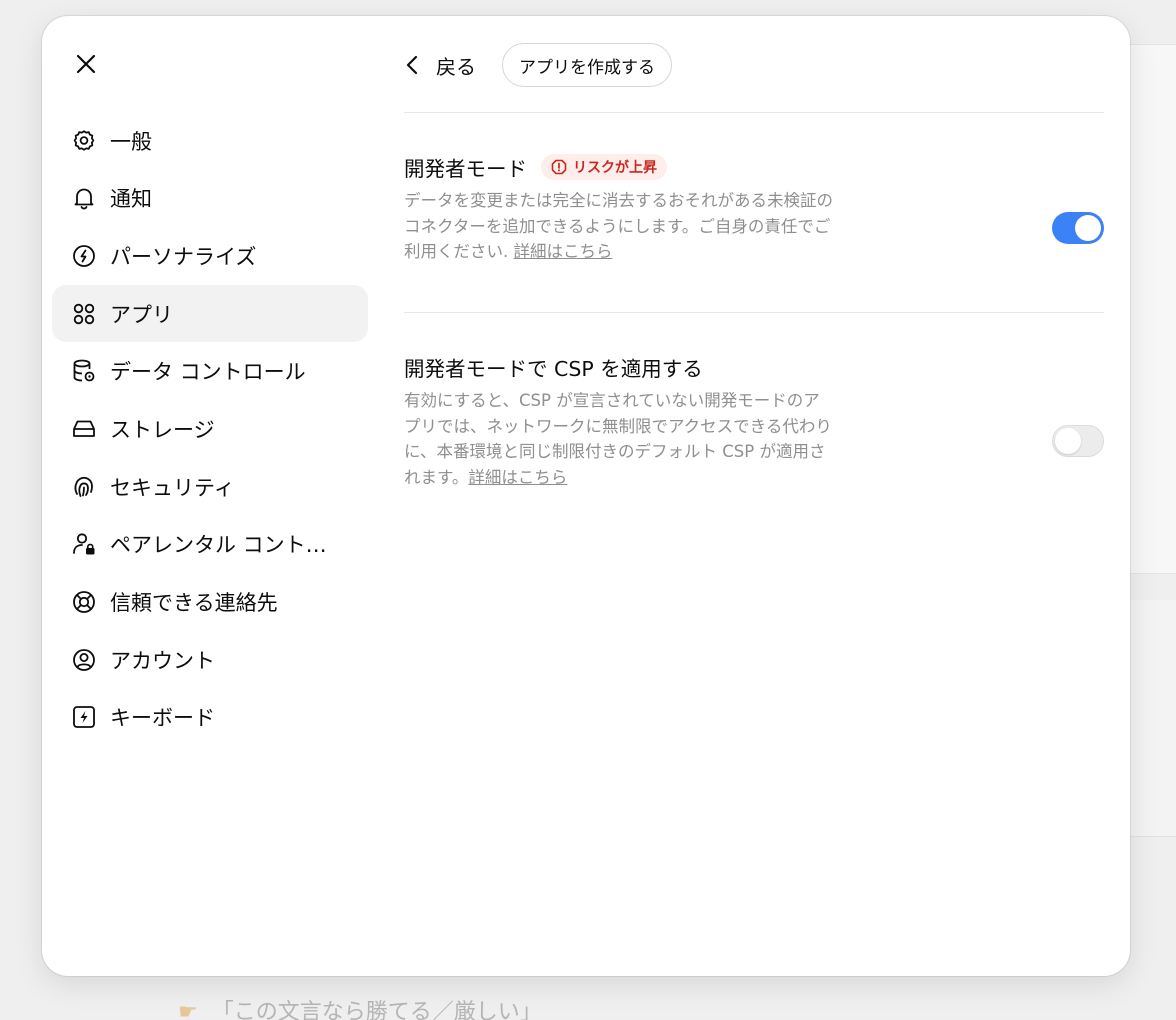  What do you see at coordinates (188, 1010) in the screenshot?
I see `pointing-hand-icon: ☛` at bounding box center [188, 1010].